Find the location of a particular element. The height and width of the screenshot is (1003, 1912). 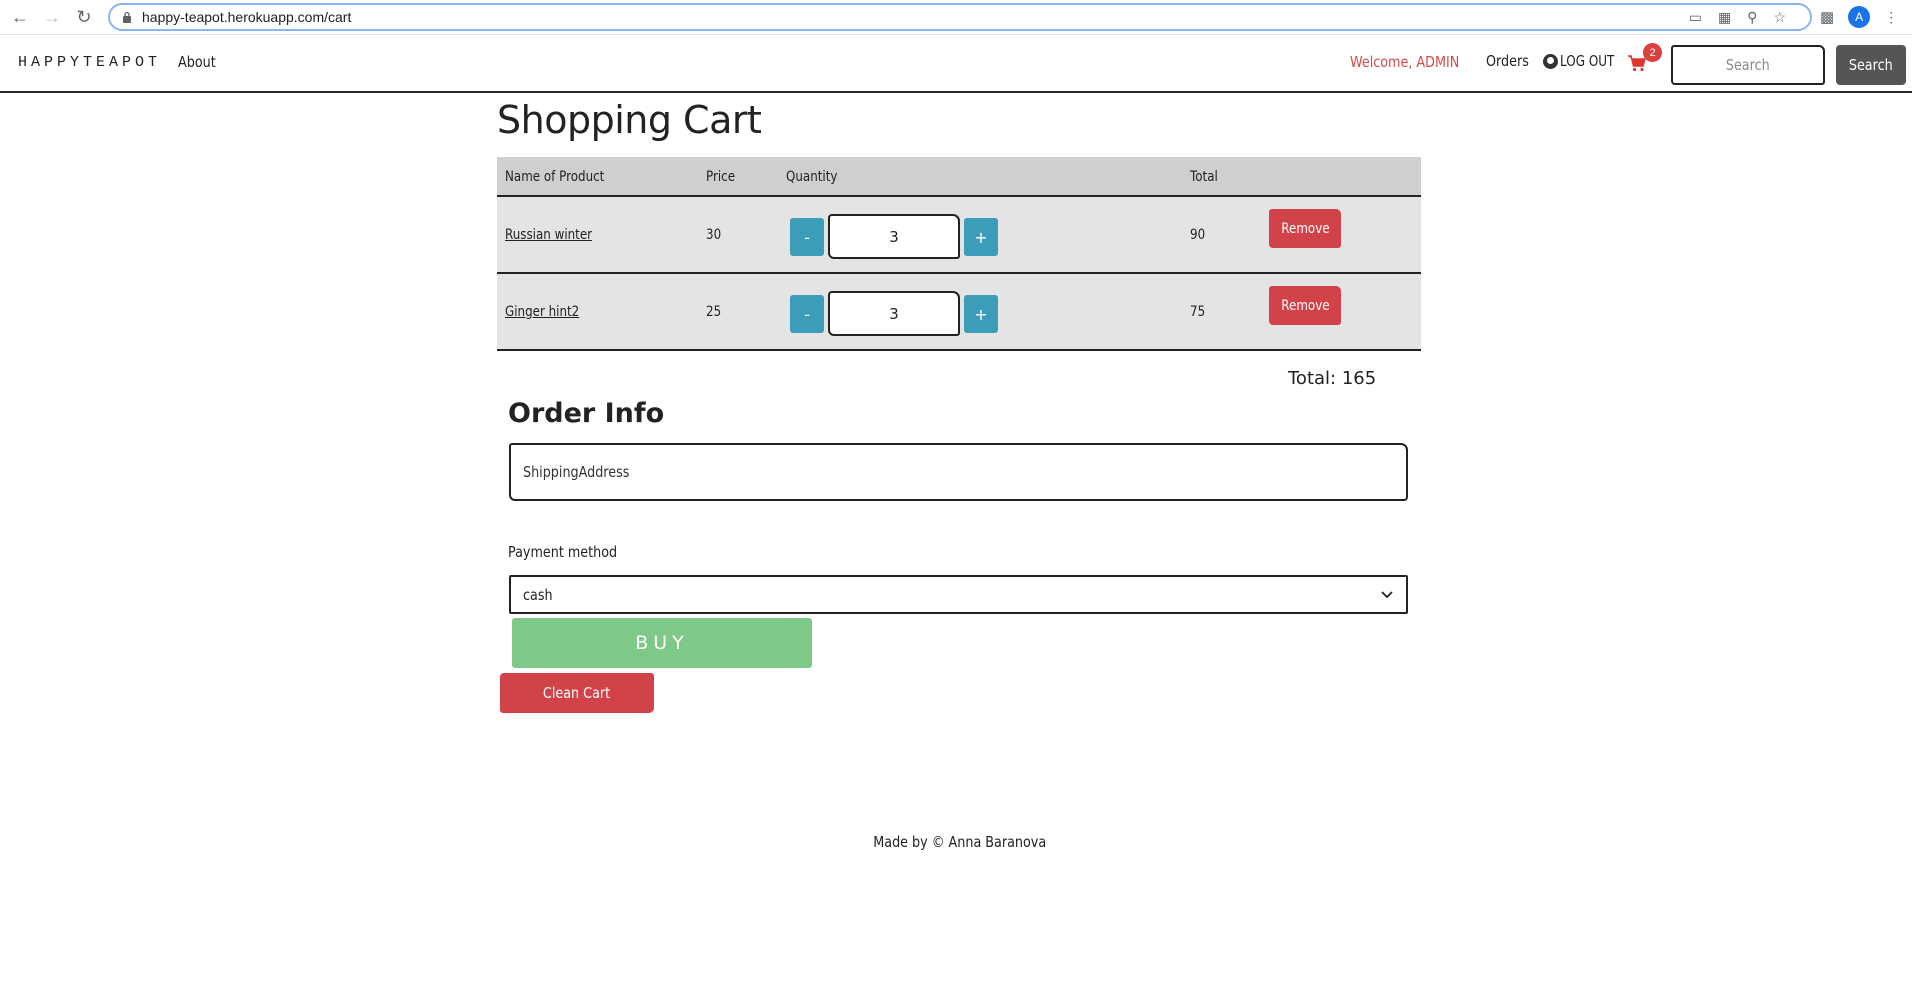

page-title: Shopping Cart is located at coordinates (629, 120).